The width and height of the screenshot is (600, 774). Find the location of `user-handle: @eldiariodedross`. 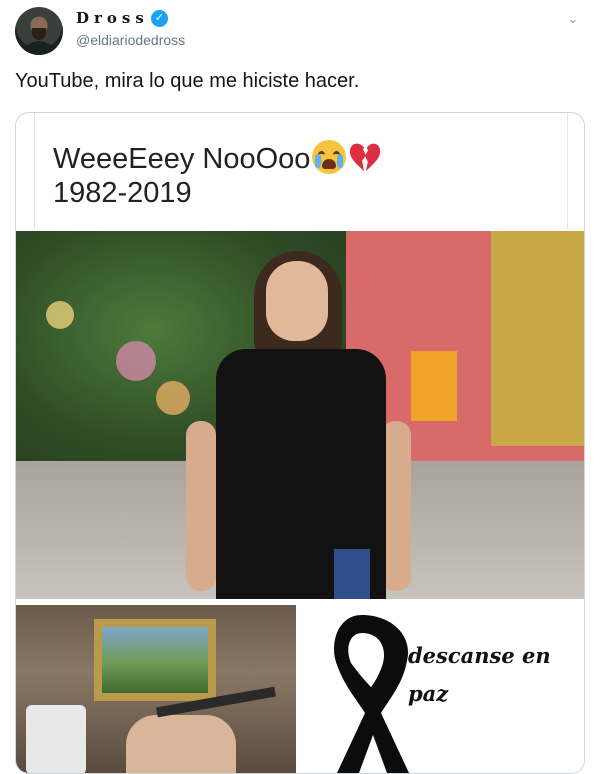

user-handle: @eldiariodedross is located at coordinates (130, 40).